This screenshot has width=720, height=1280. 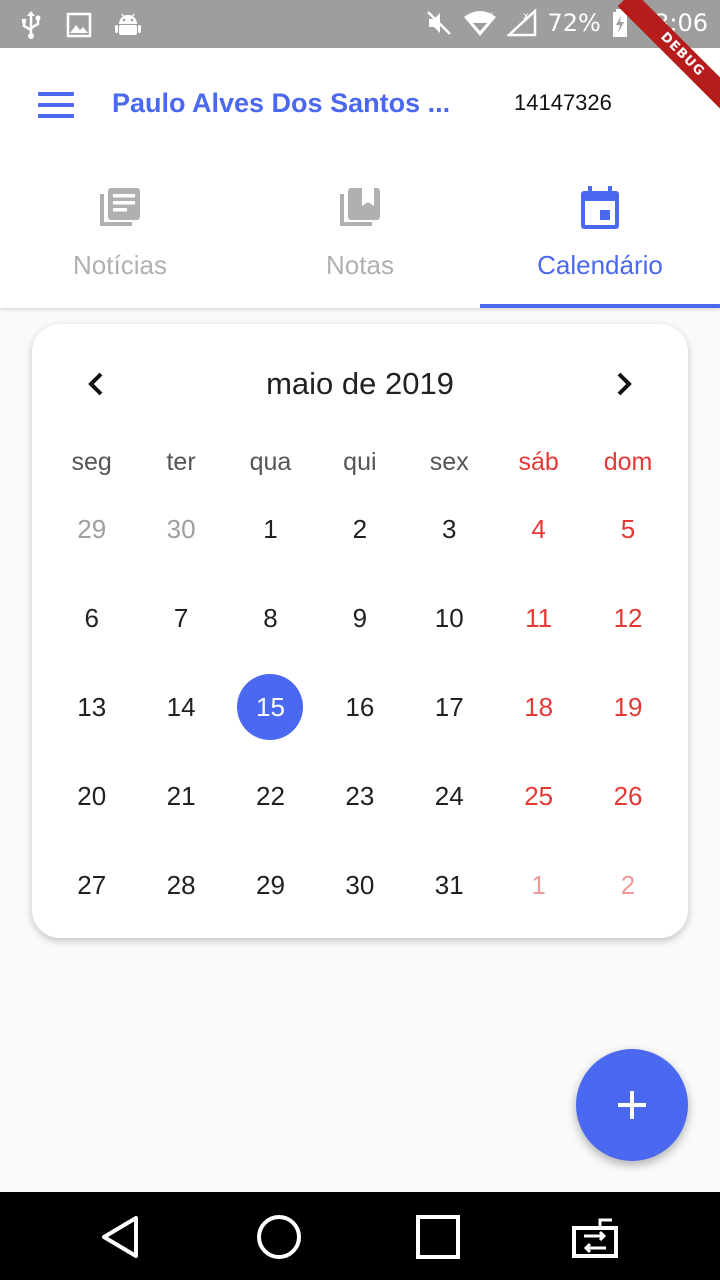 What do you see at coordinates (538, 462) in the screenshot?
I see `weekday-label: sáb` at bounding box center [538, 462].